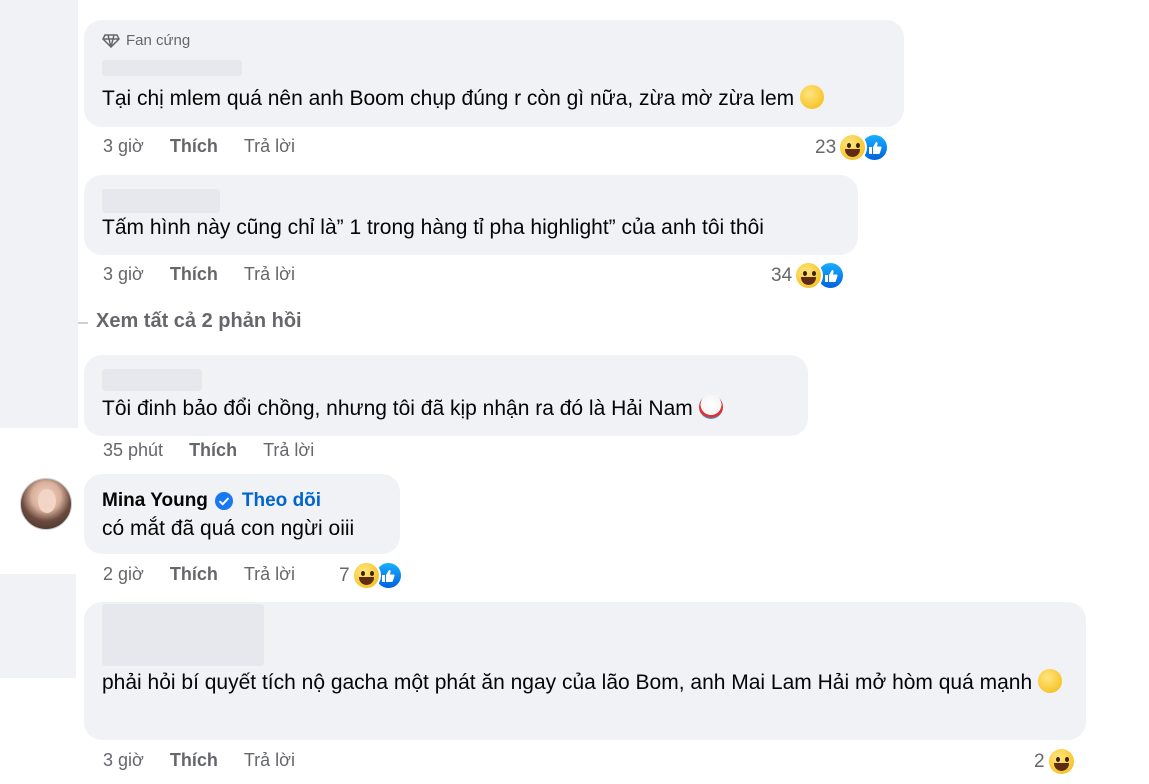  What do you see at coordinates (211, 501) in the screenshot?
I see `comment-author: Mina Young Theo dõi` at bounding box center [211, 501].